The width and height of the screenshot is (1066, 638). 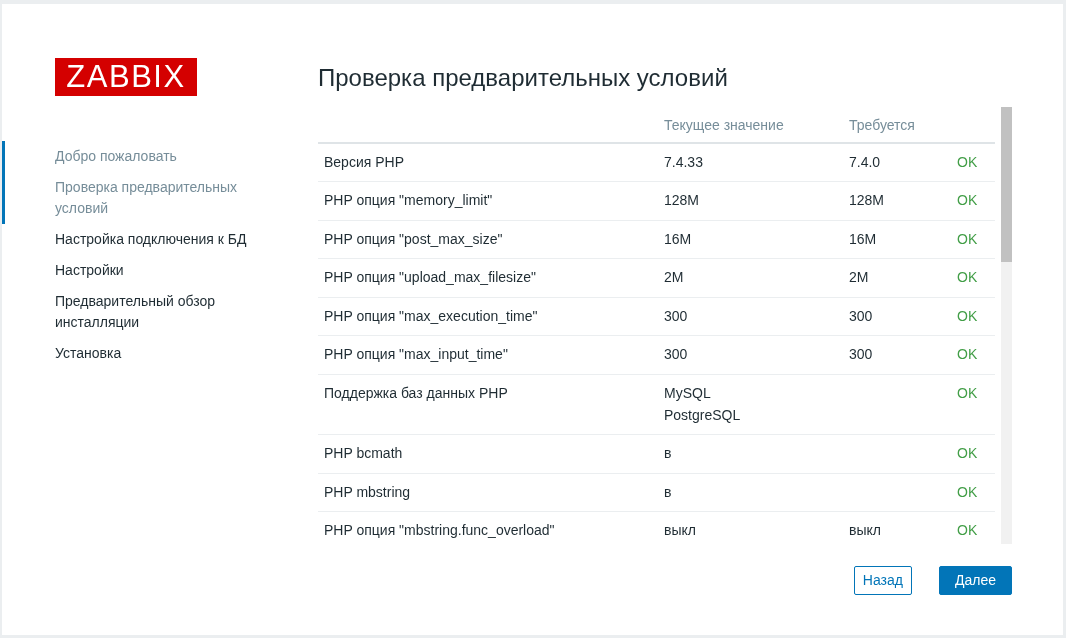 What do you see at coordinates (674, 278) in the screenshot?
I see `table-cell-text: 2M` at bounding box center [674, 278].